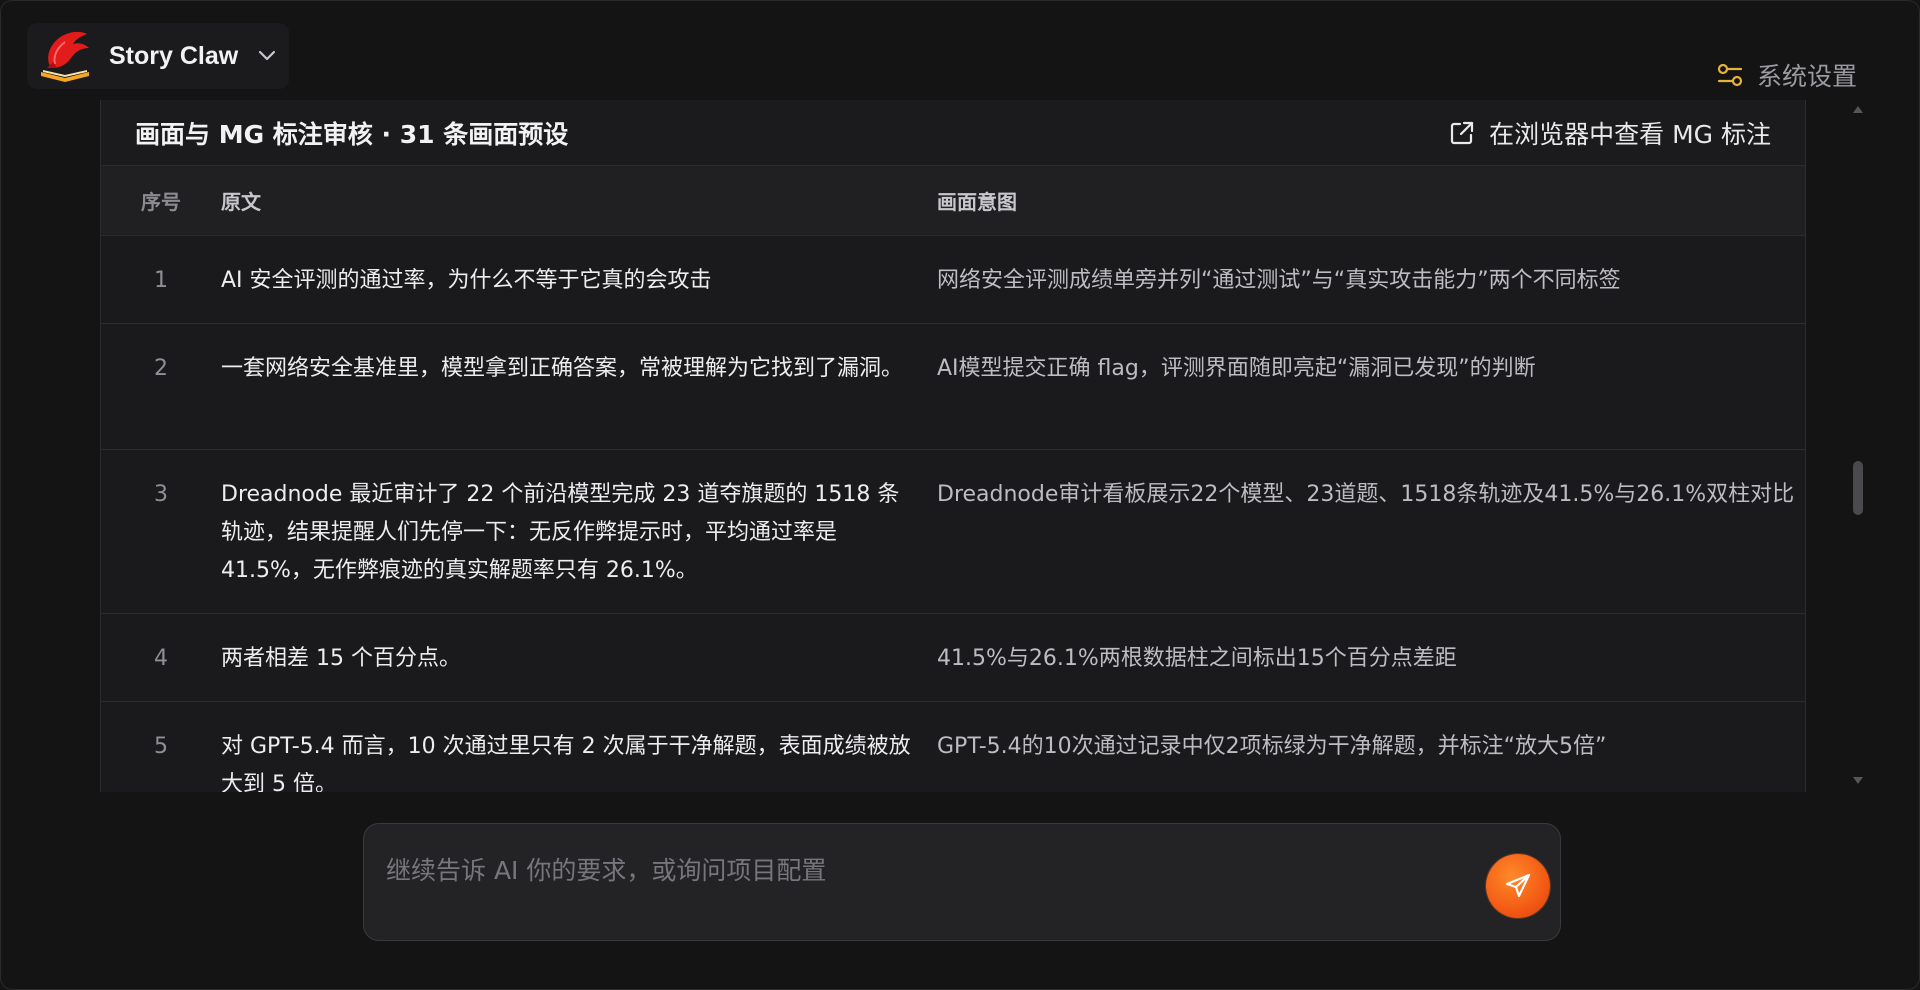 This screenshot has width=1920, height=990. I want to click on row-visual-intent: AI模型提交正确 flag，评测界面随即亮起“漏洞已发现”的判断, so click(1371, 386).